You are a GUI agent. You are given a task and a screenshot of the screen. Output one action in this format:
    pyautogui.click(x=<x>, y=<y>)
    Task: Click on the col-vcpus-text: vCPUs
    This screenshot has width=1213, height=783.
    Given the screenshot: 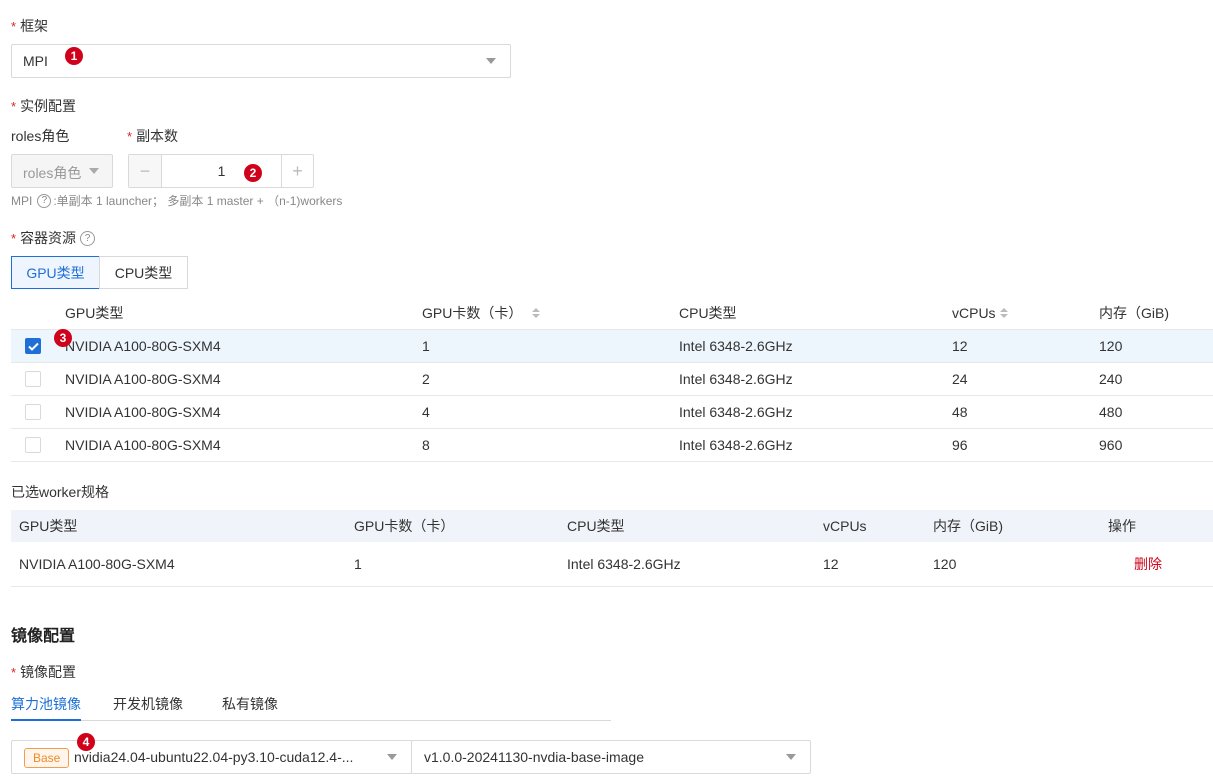 What is the action you would take?
    pyautogui.click(x=974, y=313)
    